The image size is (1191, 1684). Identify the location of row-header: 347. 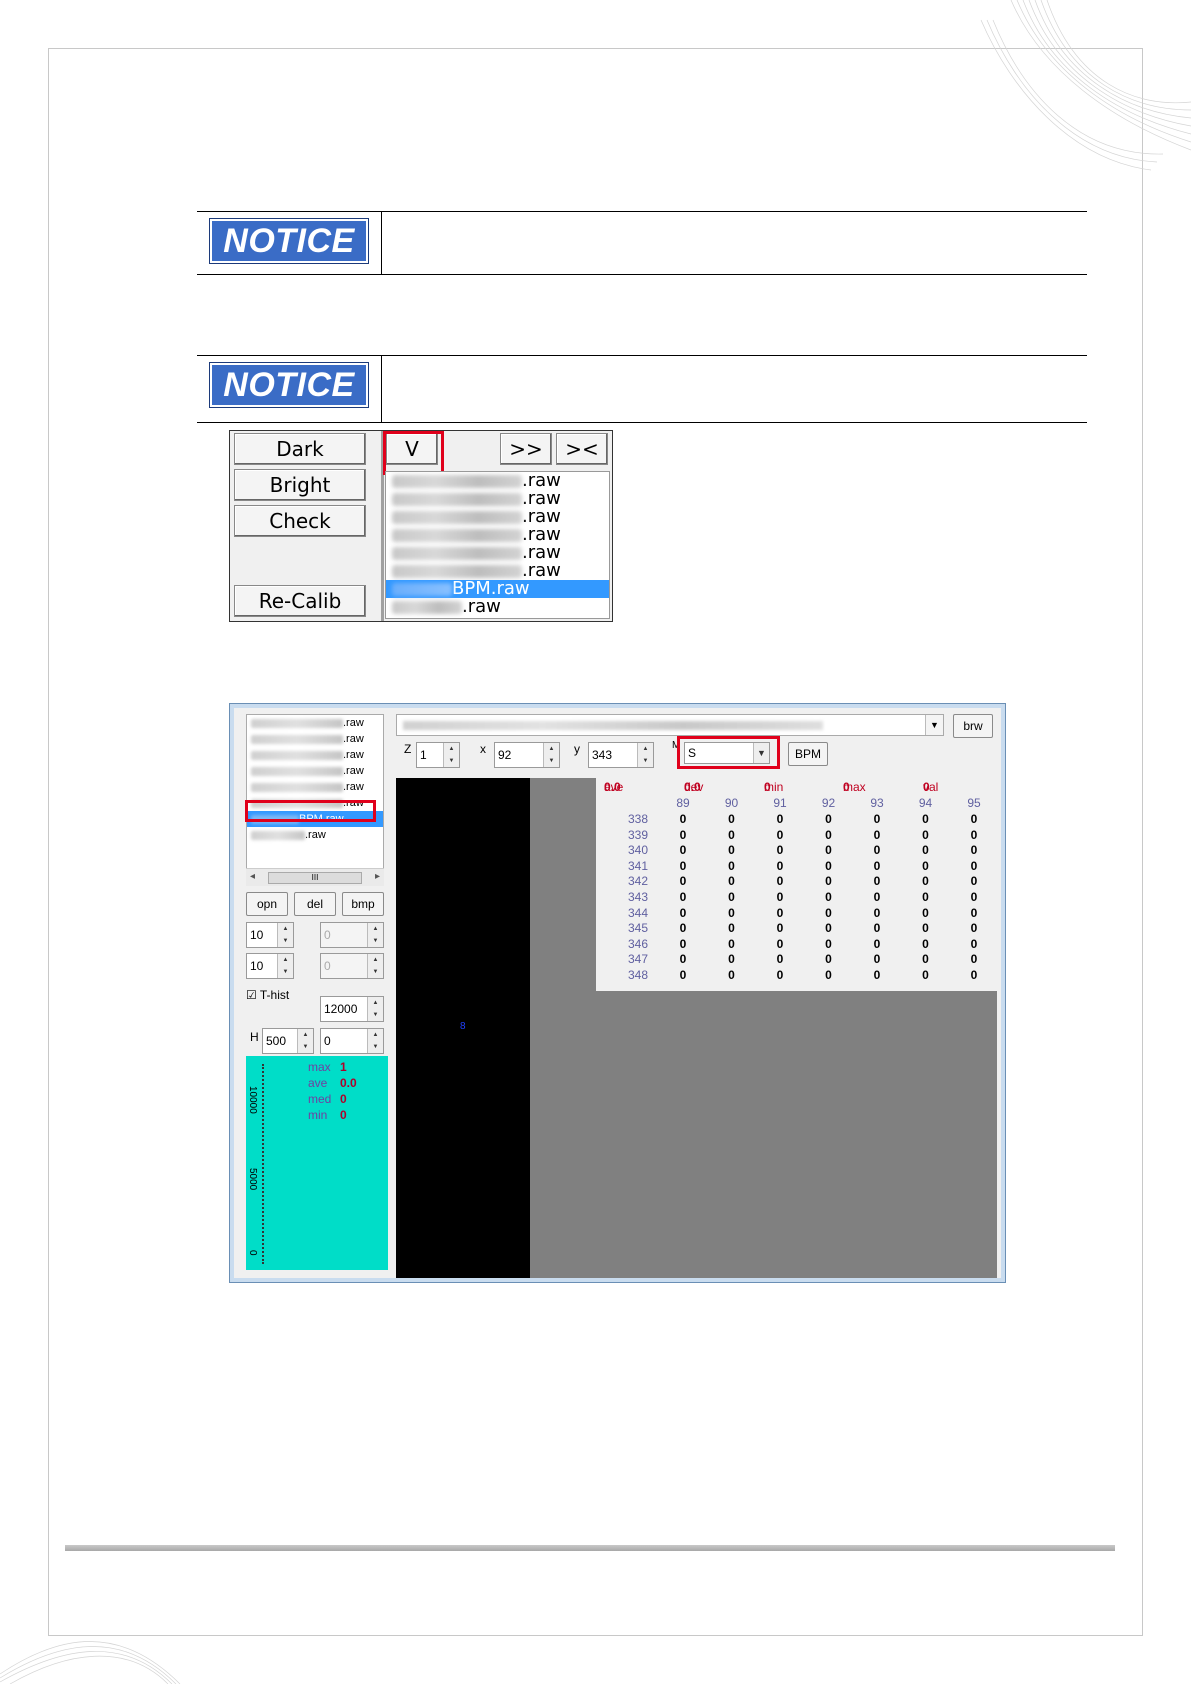
(637, 959).